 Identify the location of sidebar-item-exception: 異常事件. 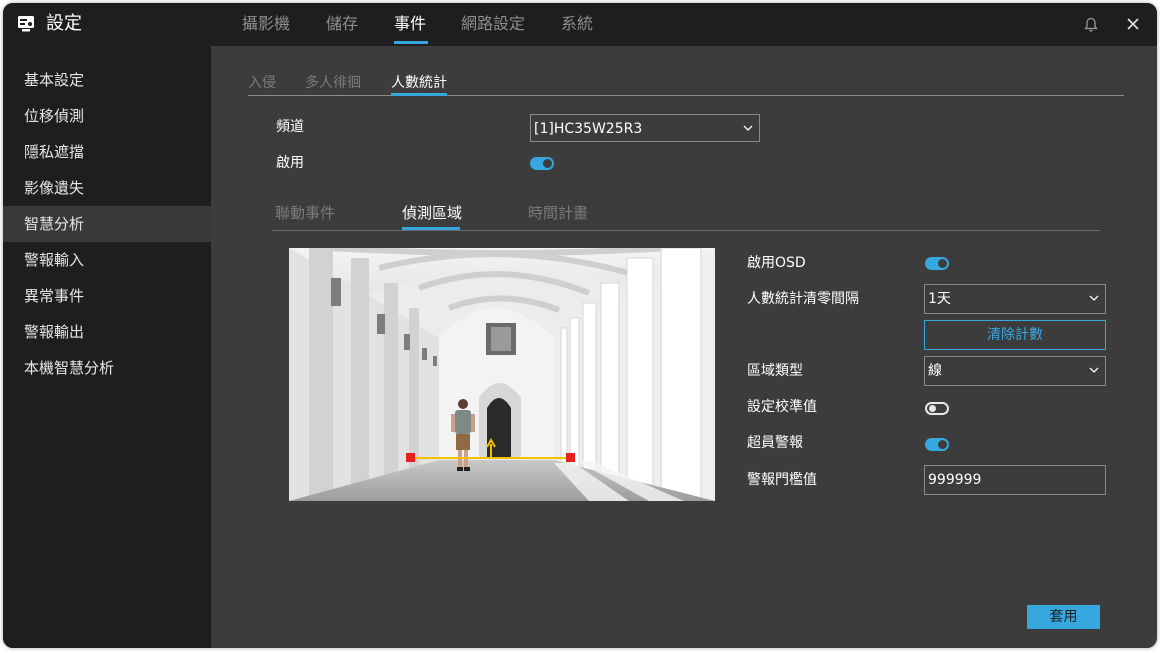
(107, 296).